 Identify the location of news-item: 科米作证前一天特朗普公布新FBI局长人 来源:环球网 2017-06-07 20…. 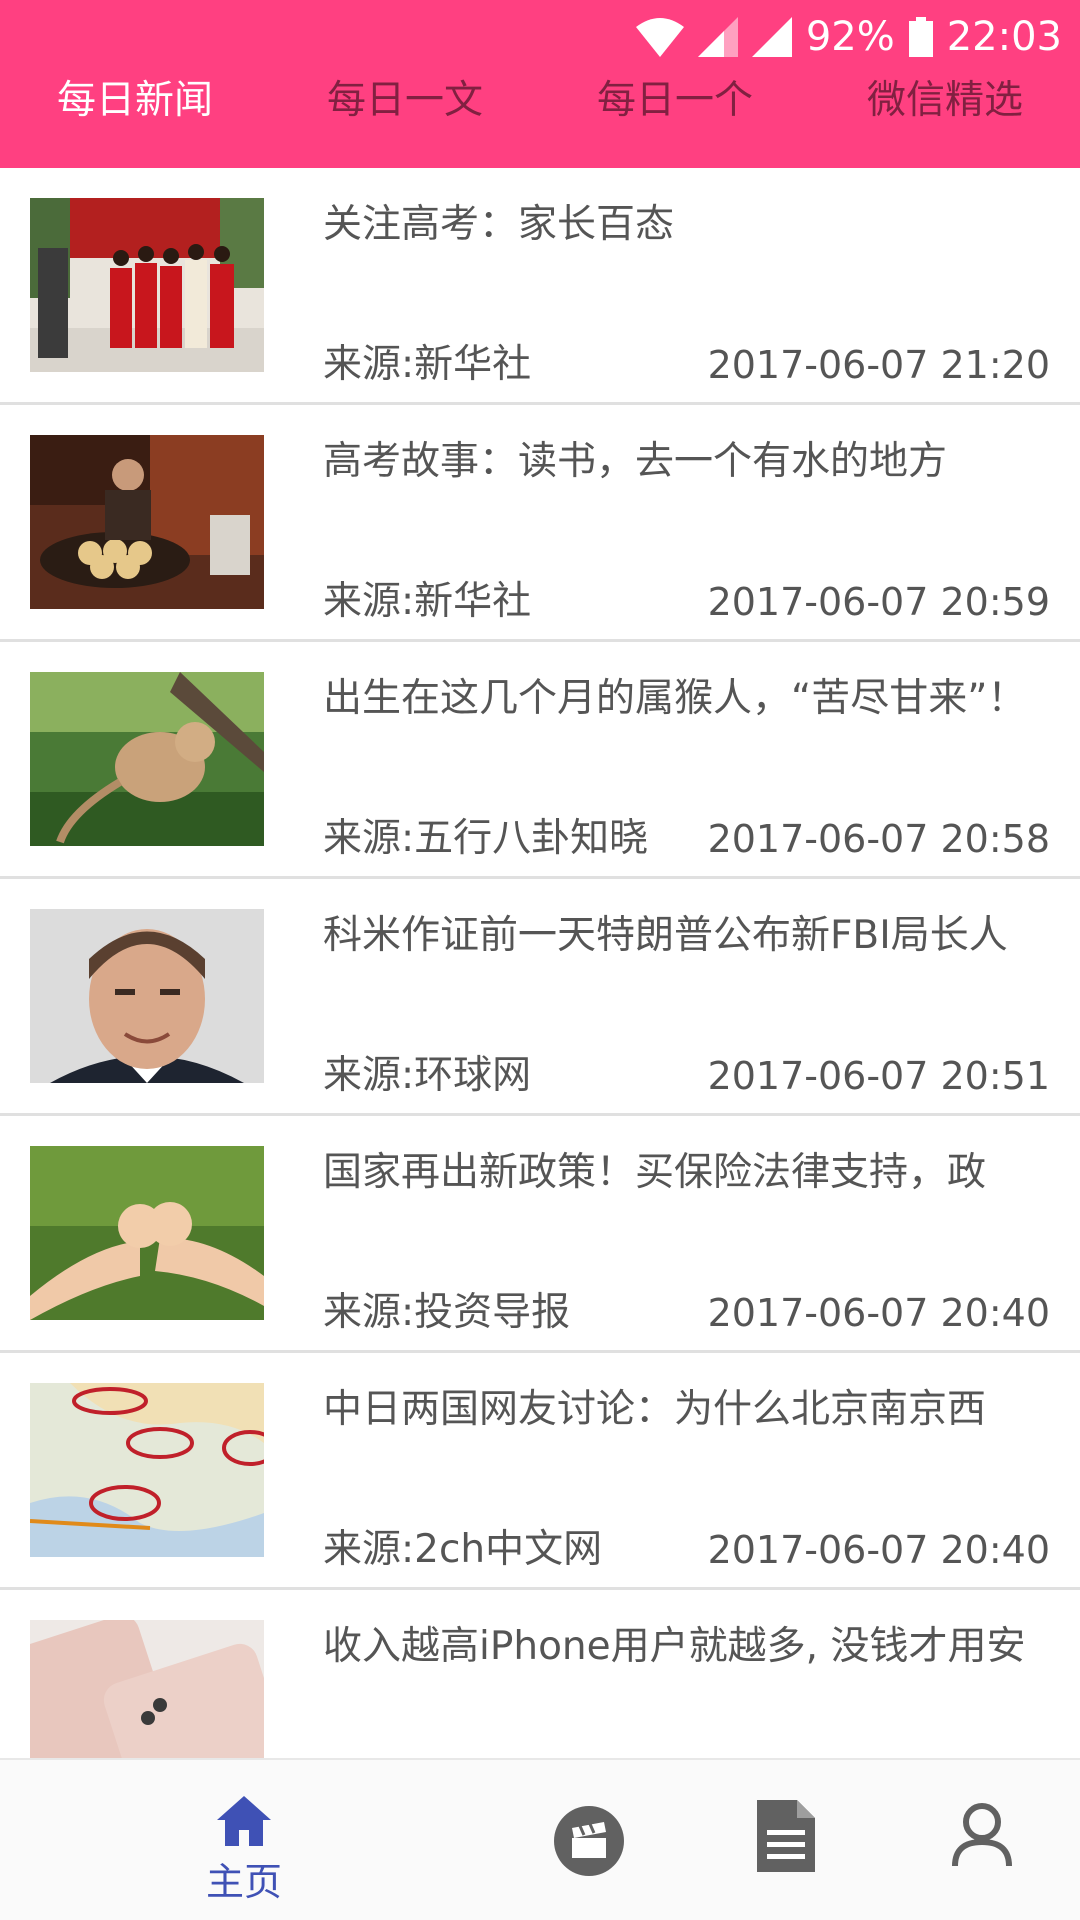
(540, 997).